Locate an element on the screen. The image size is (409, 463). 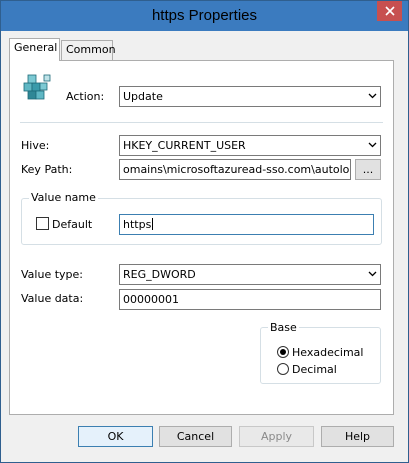
text-cursor is located at coordinates (153, 224).